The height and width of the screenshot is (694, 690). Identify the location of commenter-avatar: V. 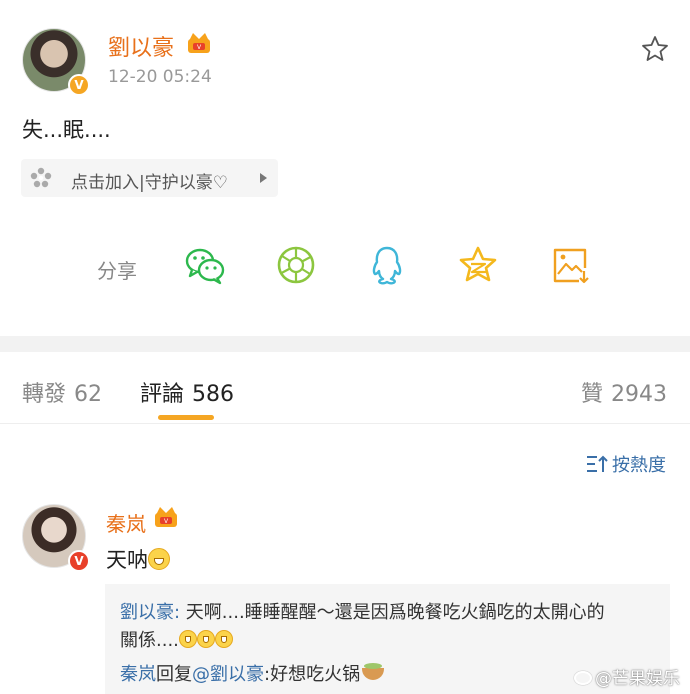
(56, 538).